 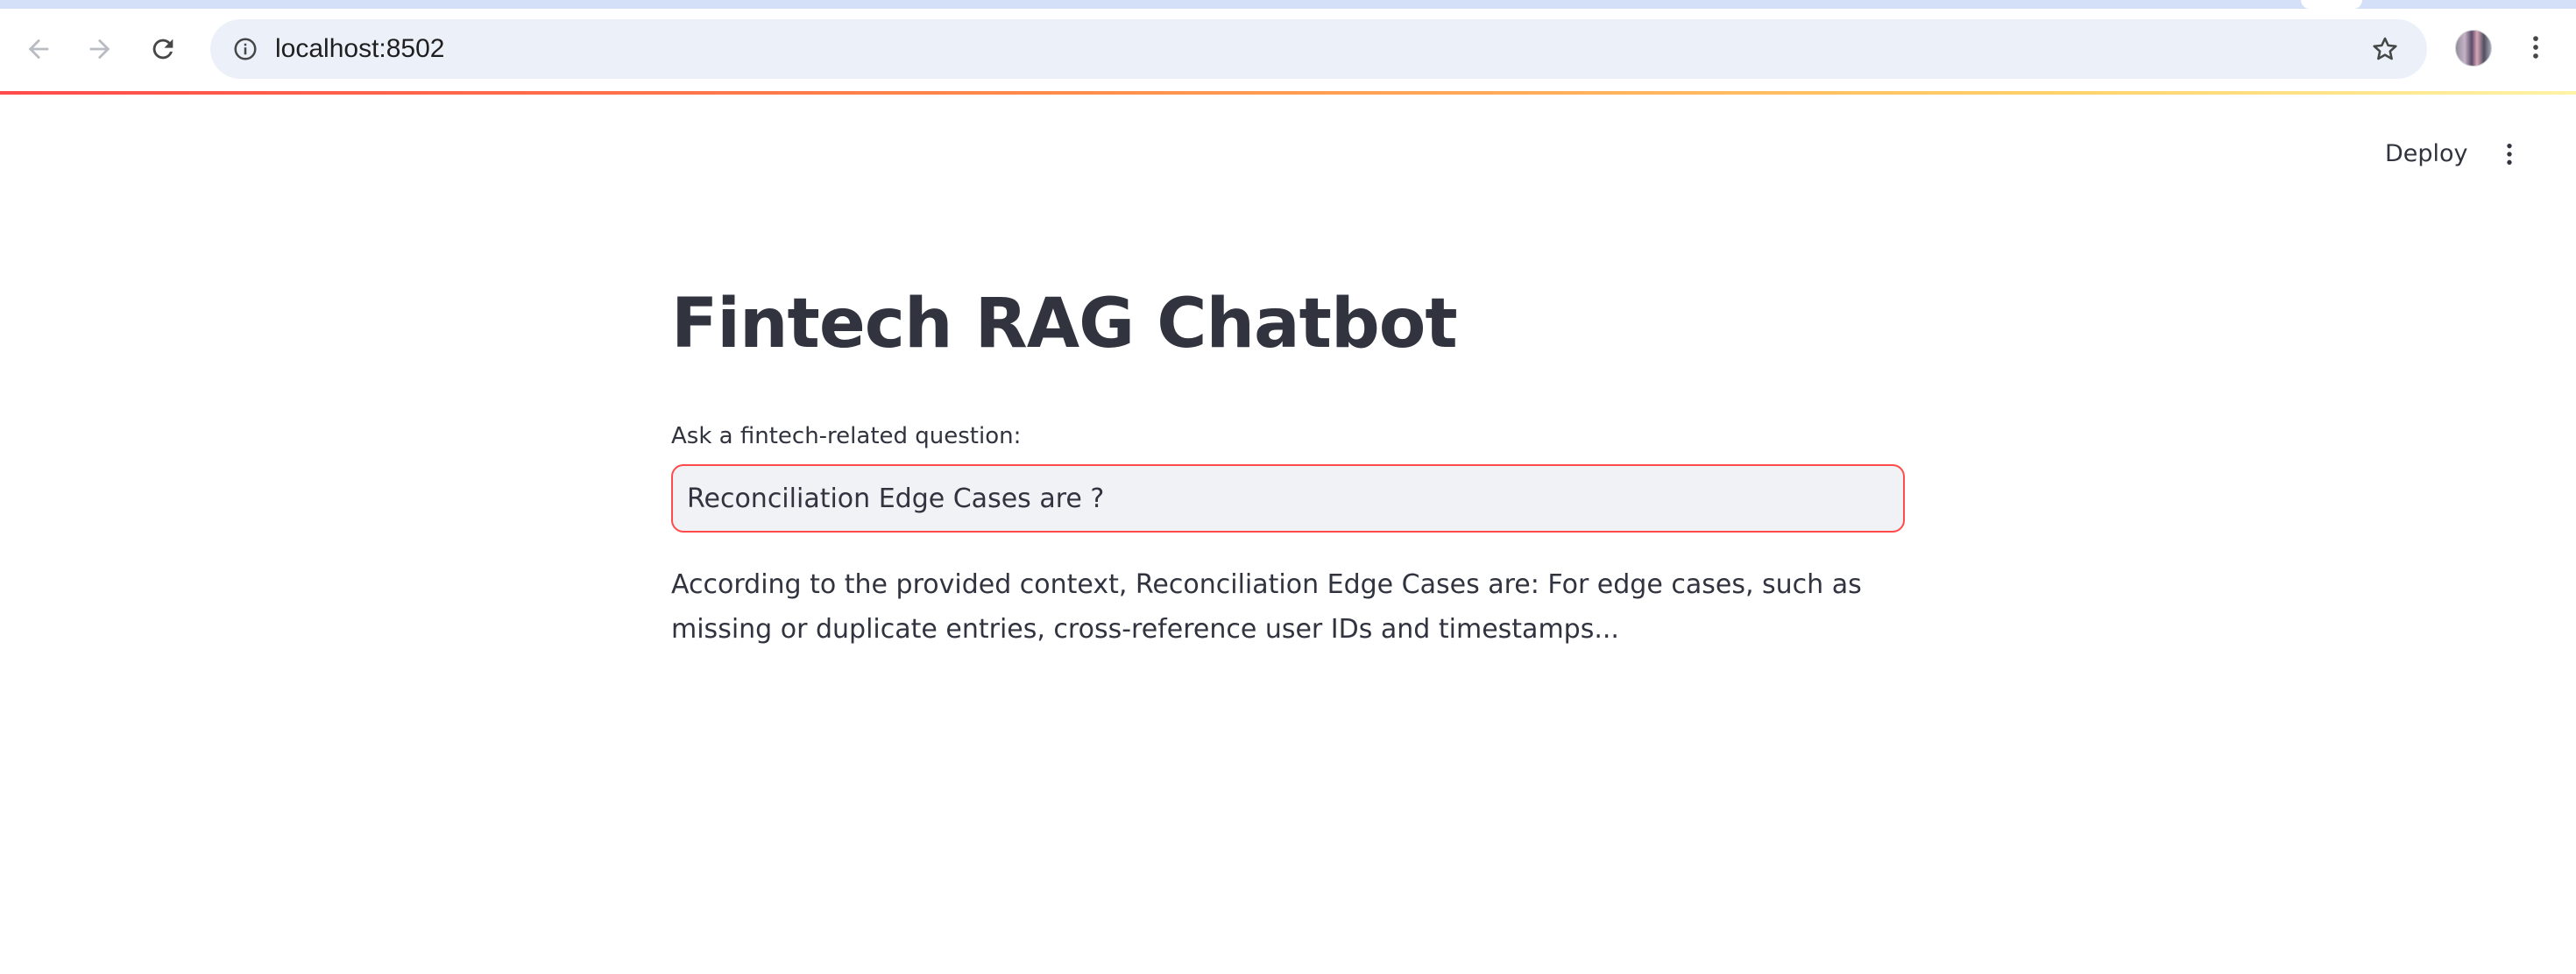 I want to click on browser-menu-button, so click(x=2536, y=47).